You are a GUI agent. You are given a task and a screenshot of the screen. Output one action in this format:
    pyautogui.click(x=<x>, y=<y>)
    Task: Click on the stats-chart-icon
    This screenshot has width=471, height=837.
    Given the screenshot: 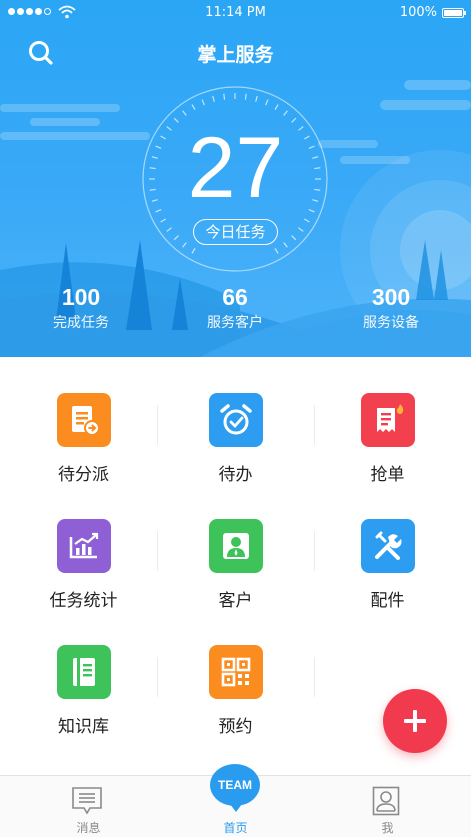 What is the action you would take?
    pyautogui.click(x=84, y=546)
    